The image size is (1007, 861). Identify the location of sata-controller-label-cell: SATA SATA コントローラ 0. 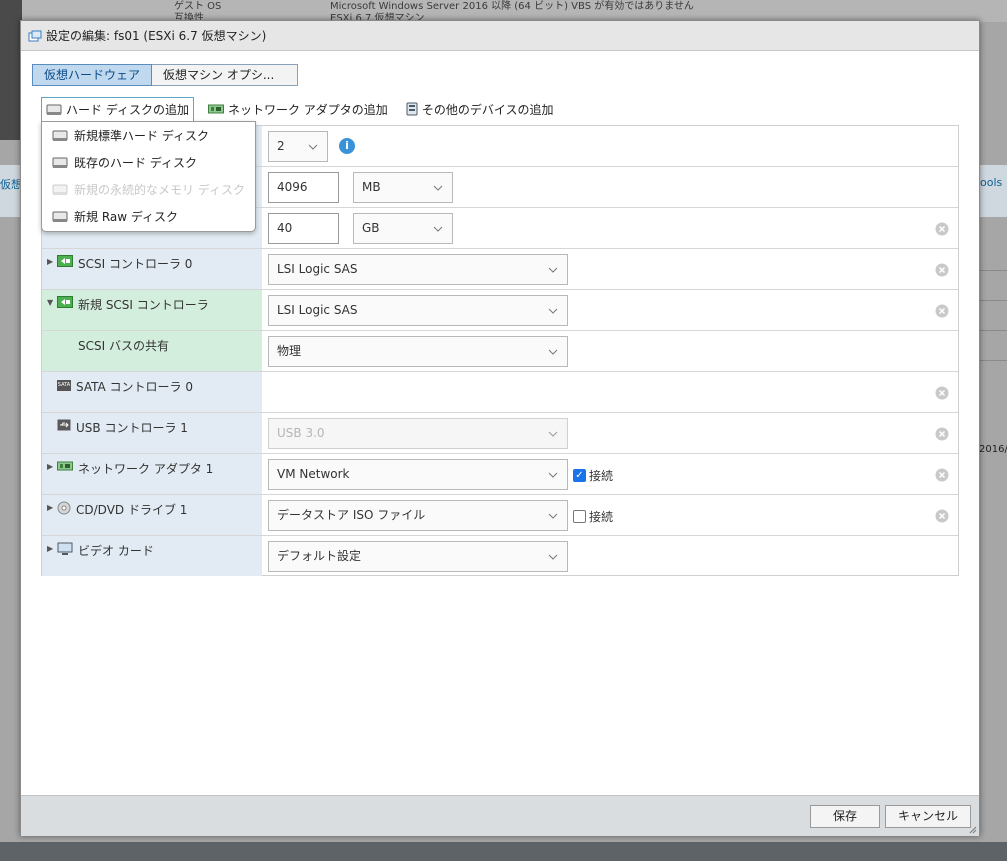
(152, 392).